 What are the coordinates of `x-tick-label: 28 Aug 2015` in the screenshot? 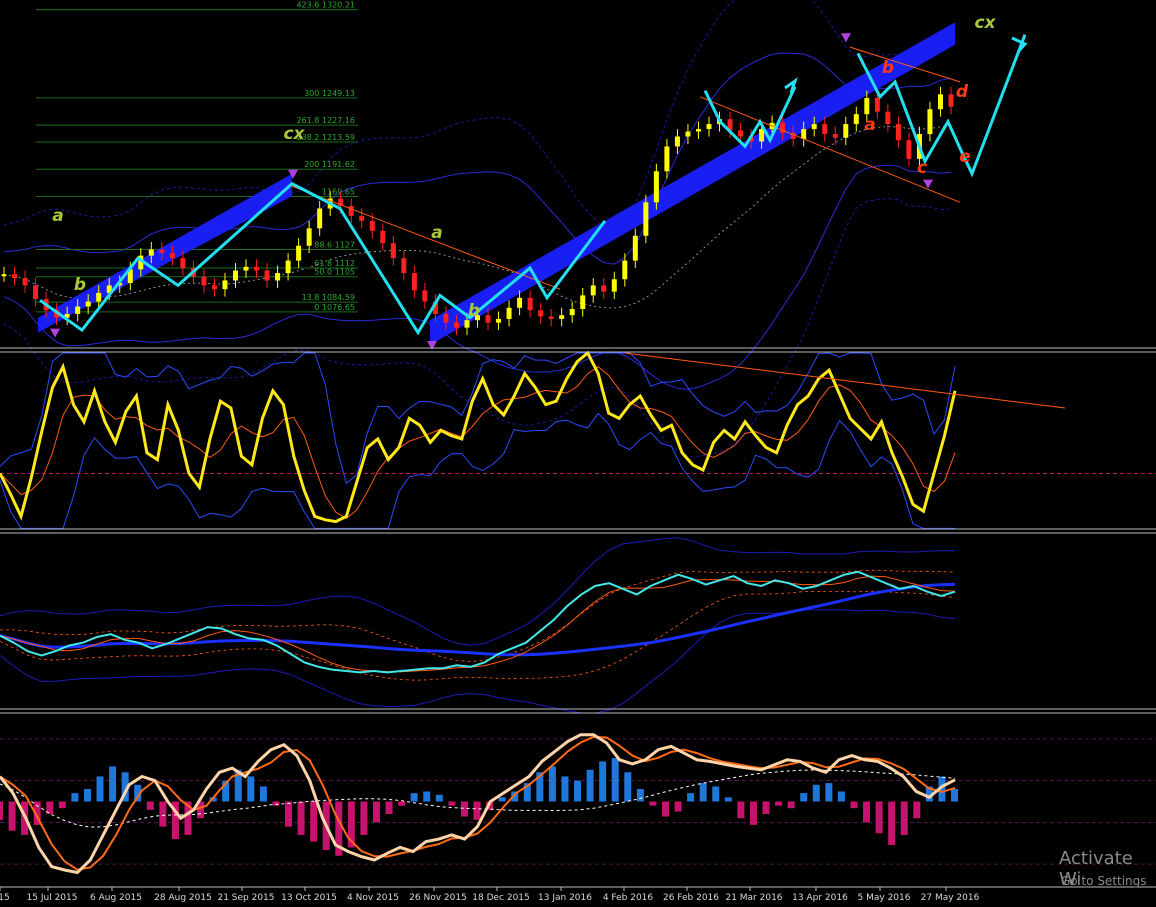 It's located at (183, 898).